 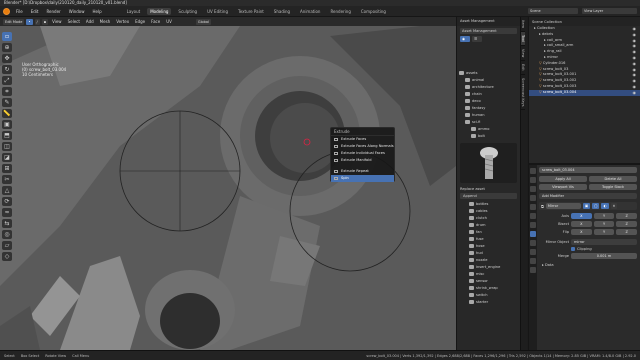 I want to click on tab-item: Item, so click(x=523, y=24).